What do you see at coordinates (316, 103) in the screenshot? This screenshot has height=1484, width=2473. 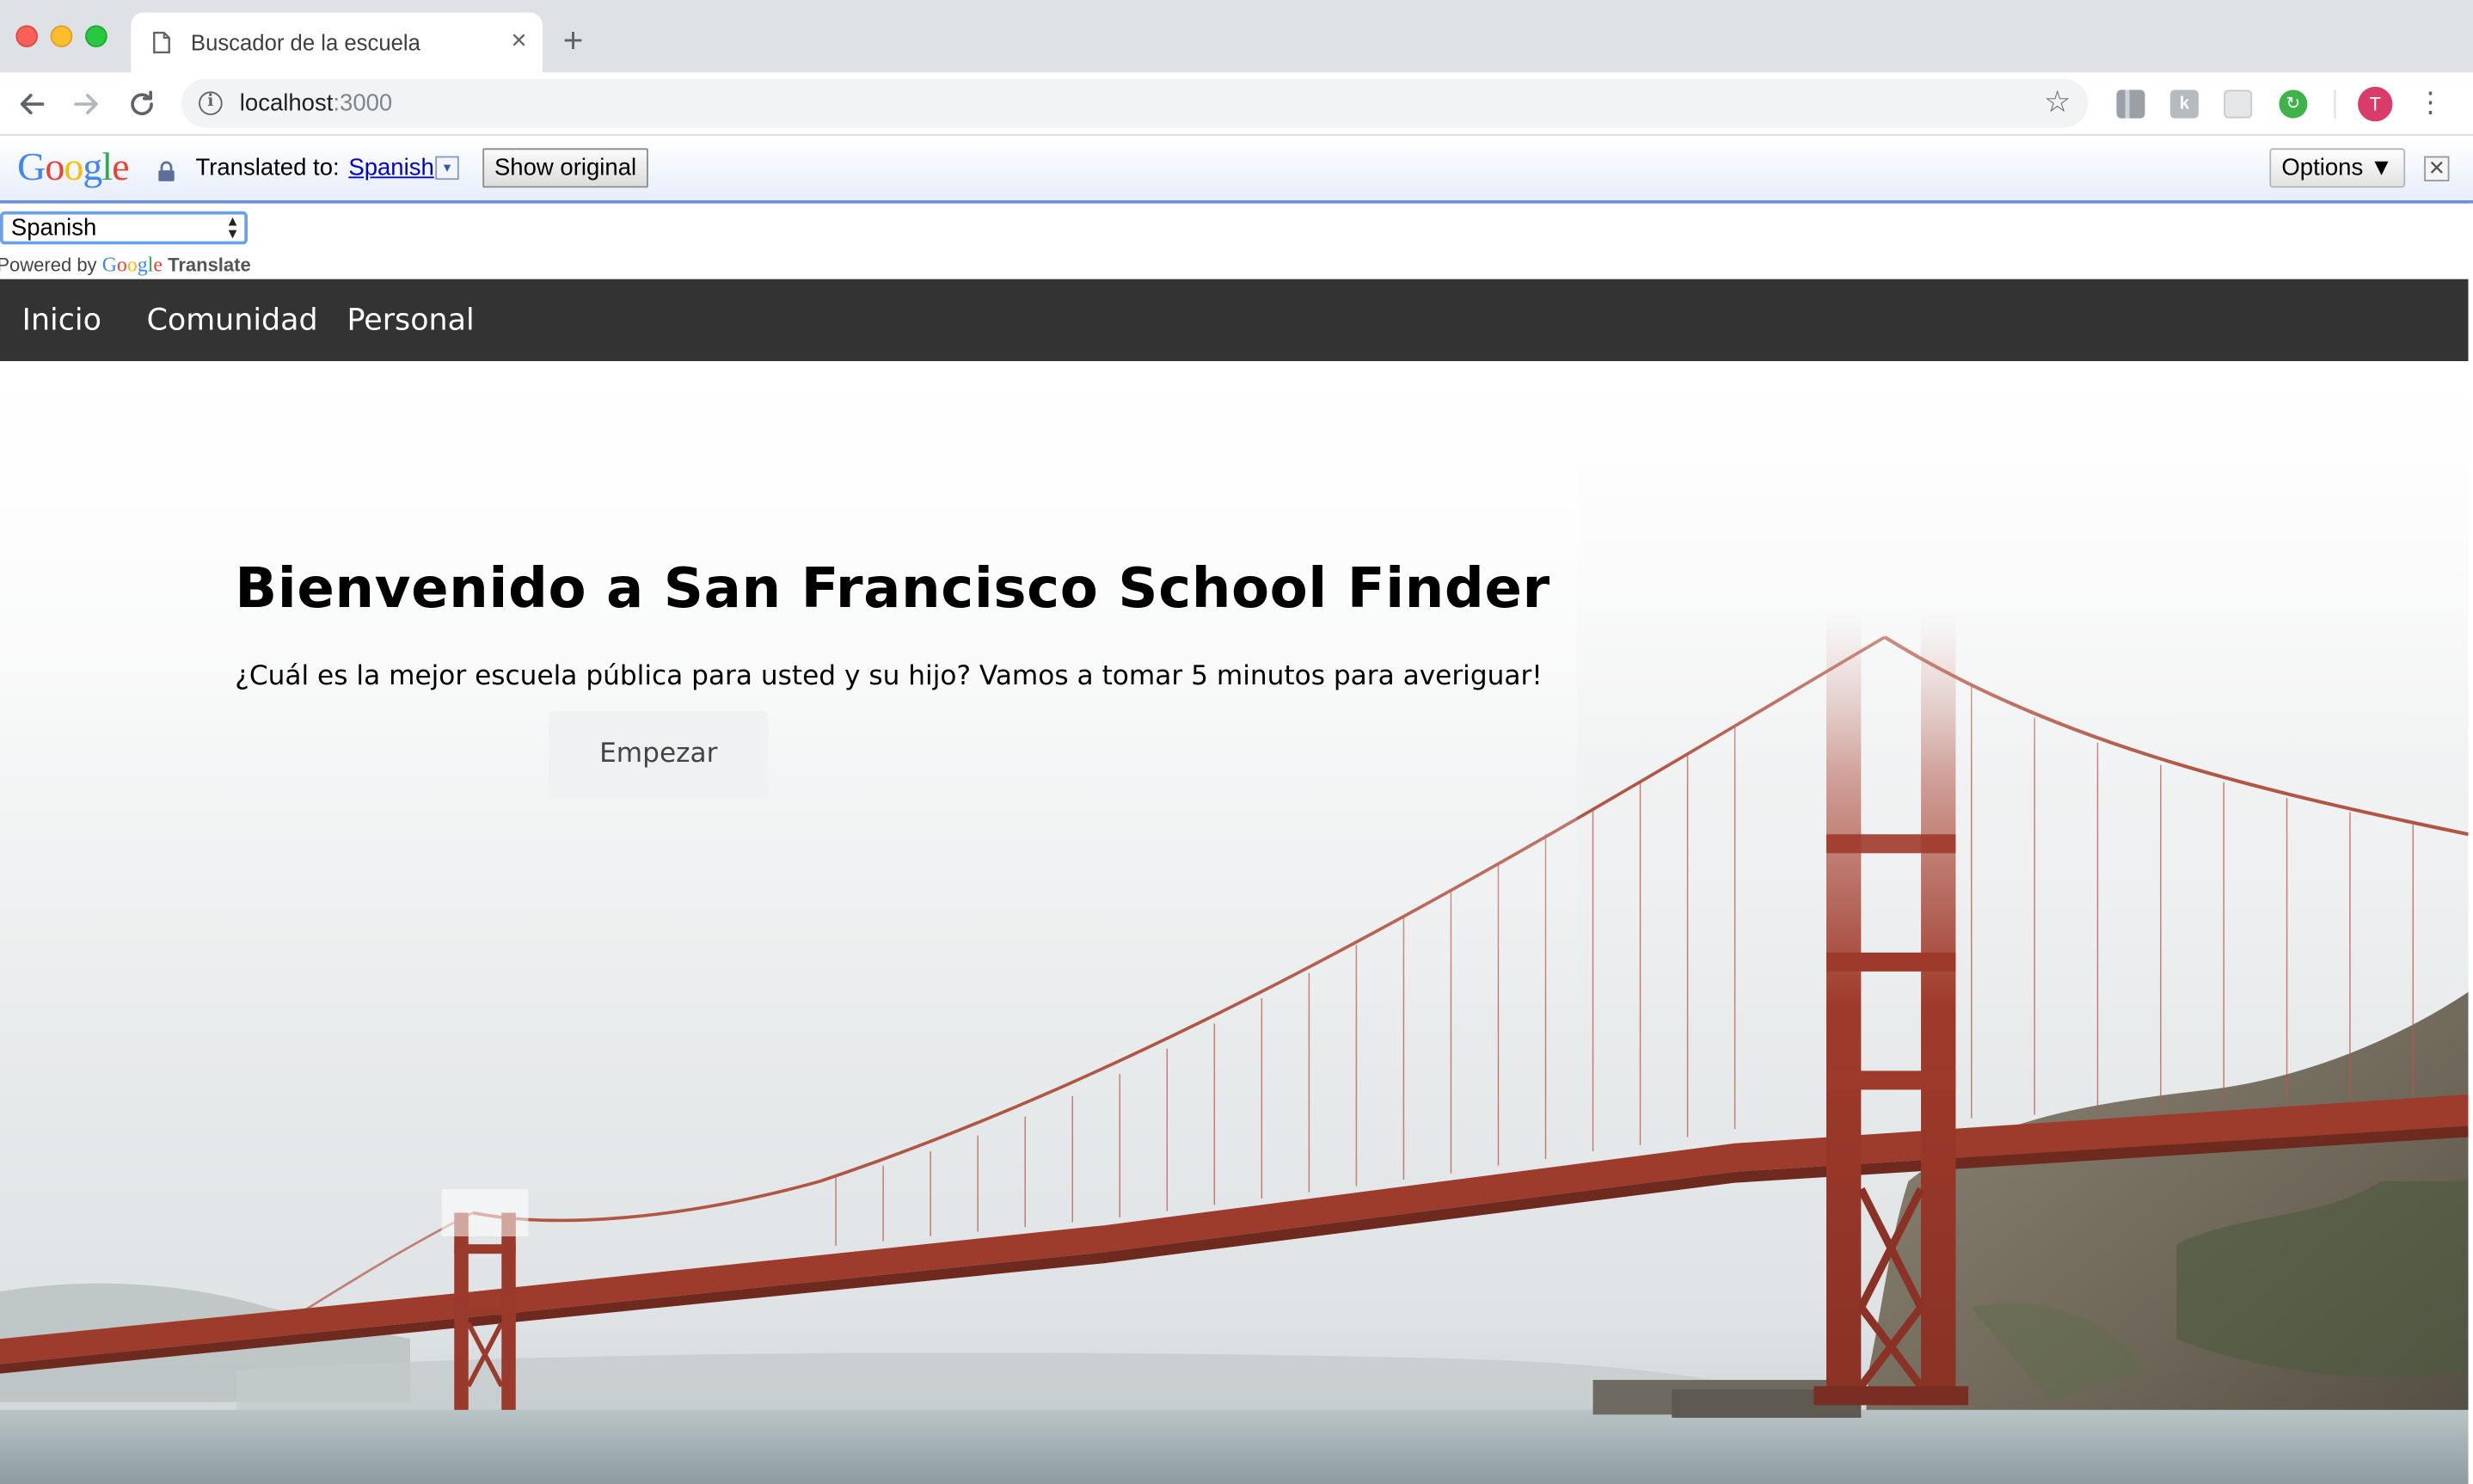 I see `url-text: localhost:3000` at bounding box center [316, 103].